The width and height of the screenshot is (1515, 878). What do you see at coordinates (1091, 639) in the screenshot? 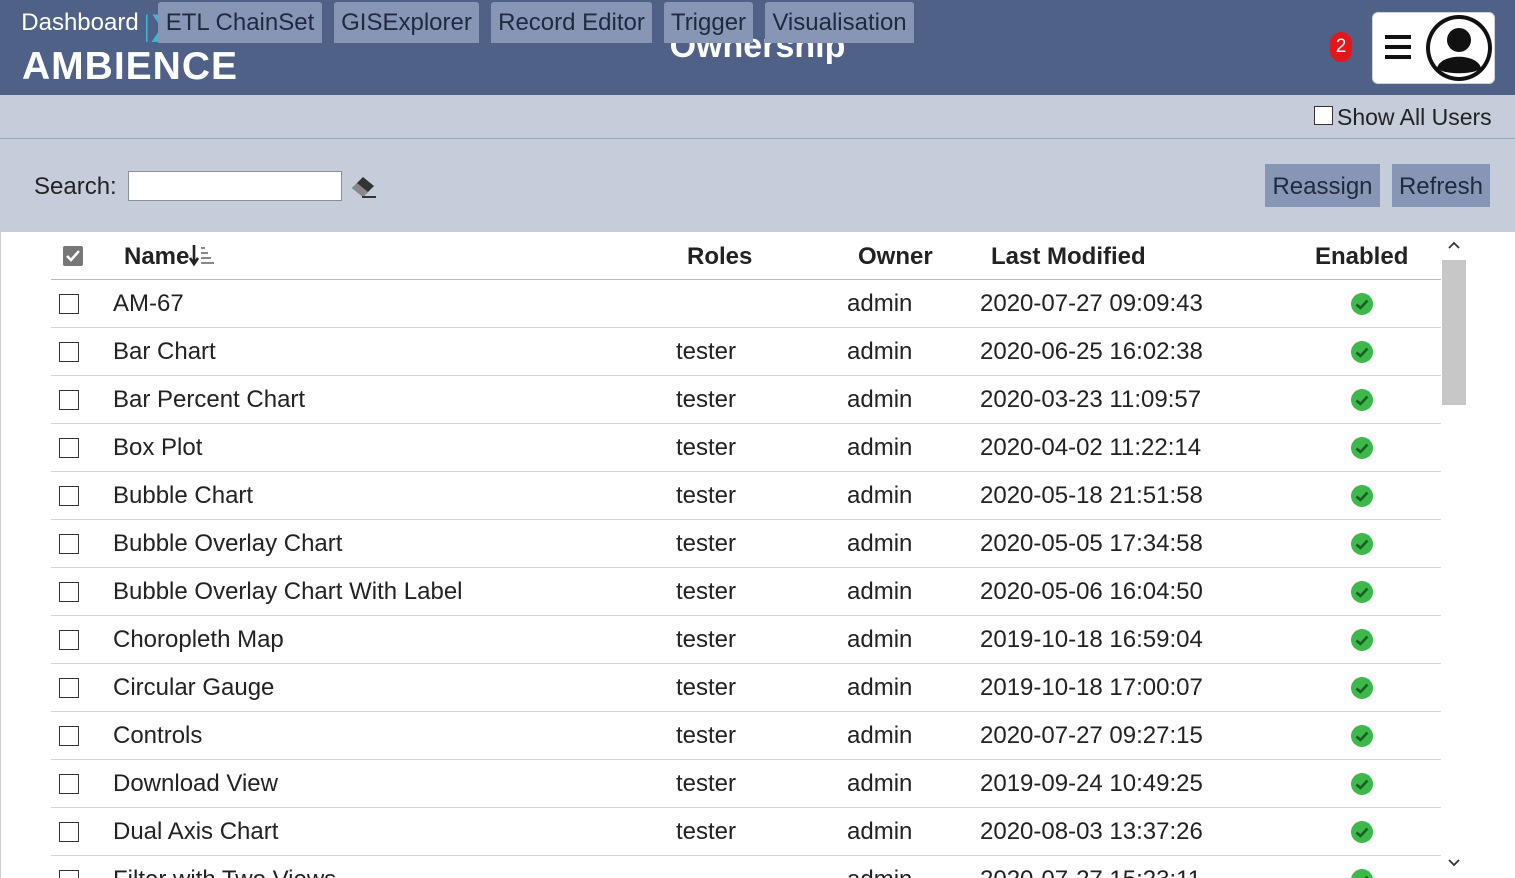
I see `cell-last-modified: 2019-10-18 16:59:04` at bounding box center [1091, 639].